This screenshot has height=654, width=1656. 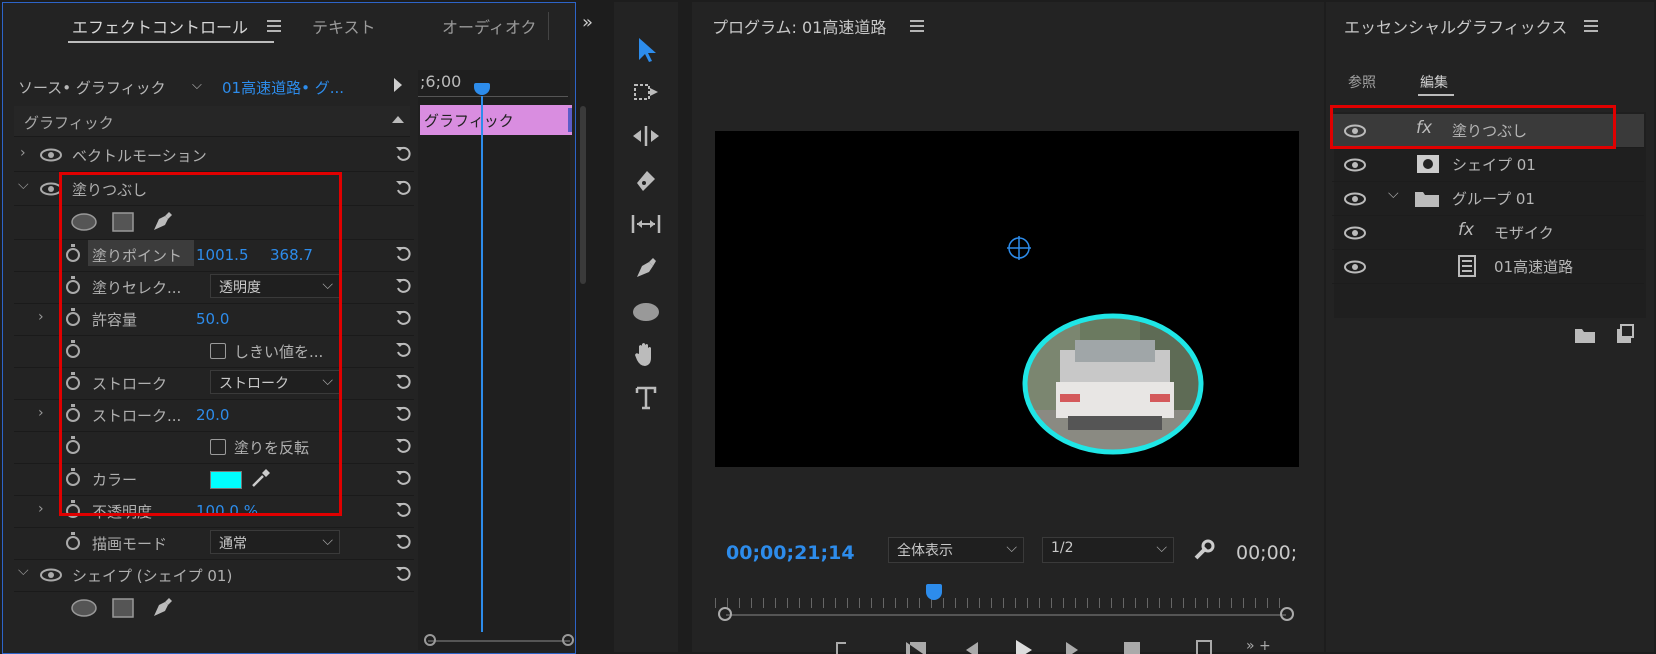 I want to click on new-group-folder-icon, so click(x=1585, y=335).